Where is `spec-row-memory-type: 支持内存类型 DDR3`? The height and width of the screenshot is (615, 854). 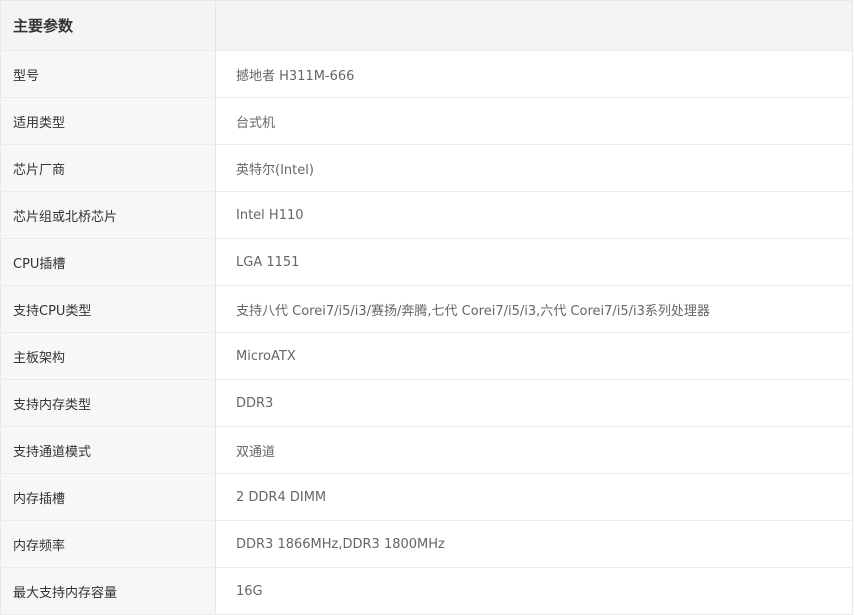 spec-row-memory-type: 支持内存类型 DDR3 is located at coordinates (426, 403).